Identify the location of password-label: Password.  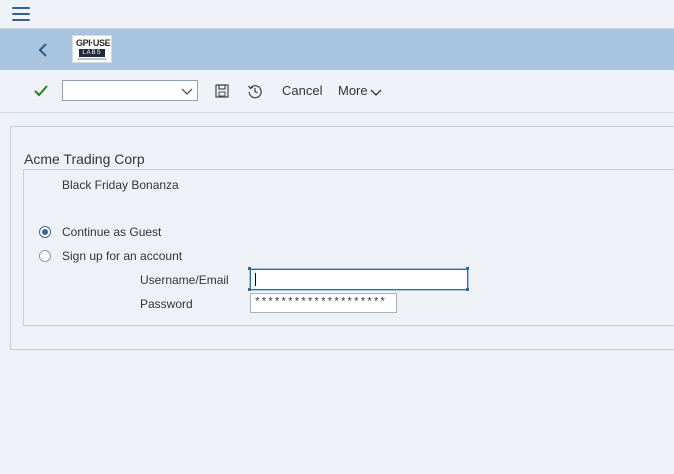
(166, 304).